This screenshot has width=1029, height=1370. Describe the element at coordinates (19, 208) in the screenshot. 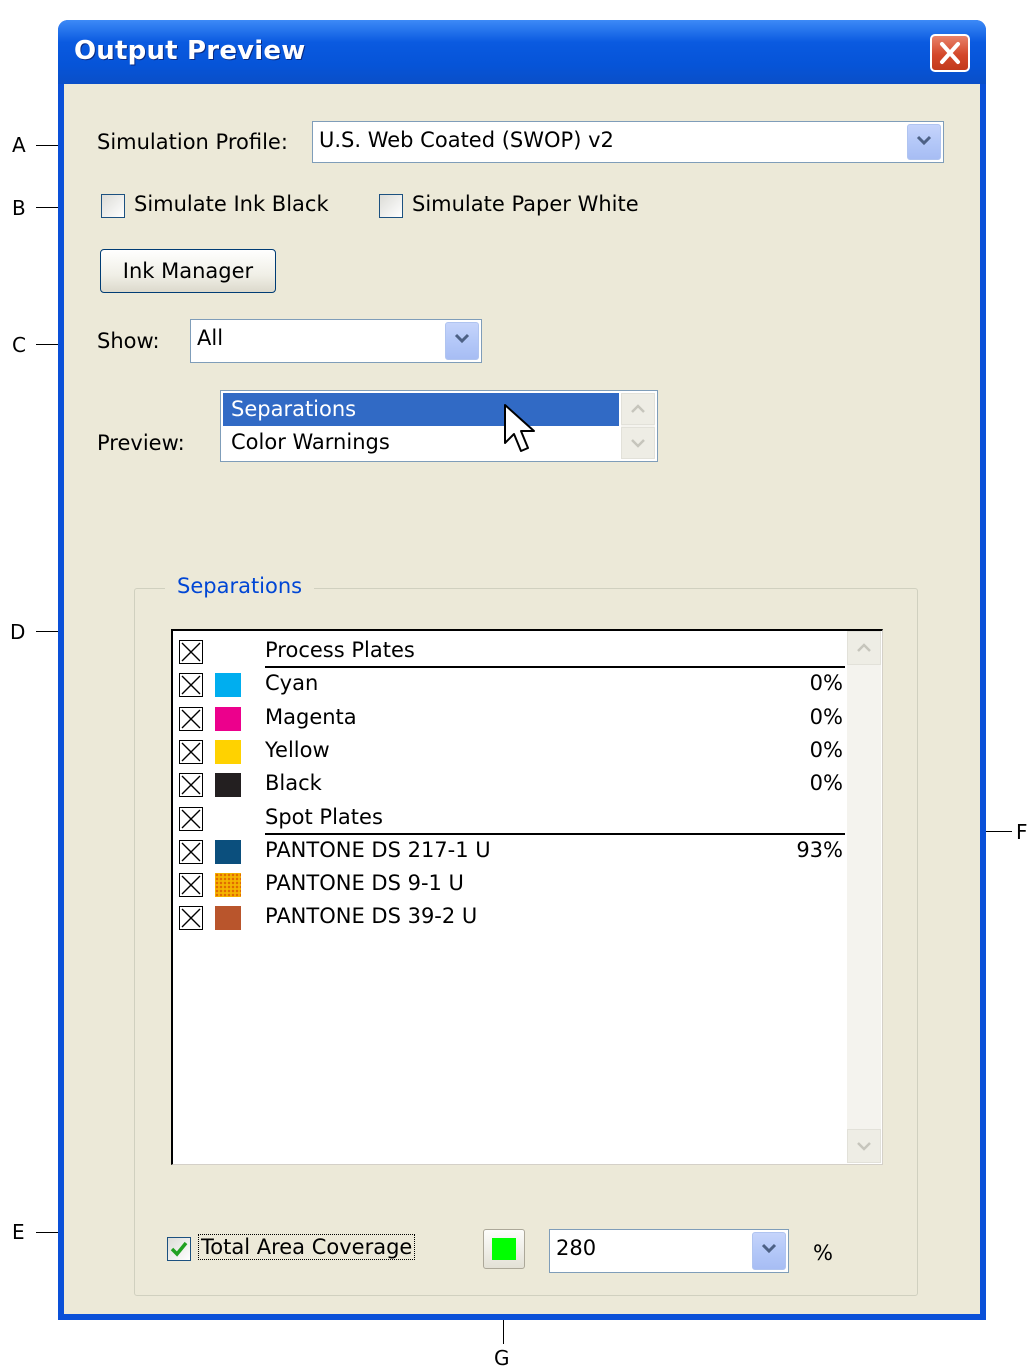

I see `callout-b: B` at that location.